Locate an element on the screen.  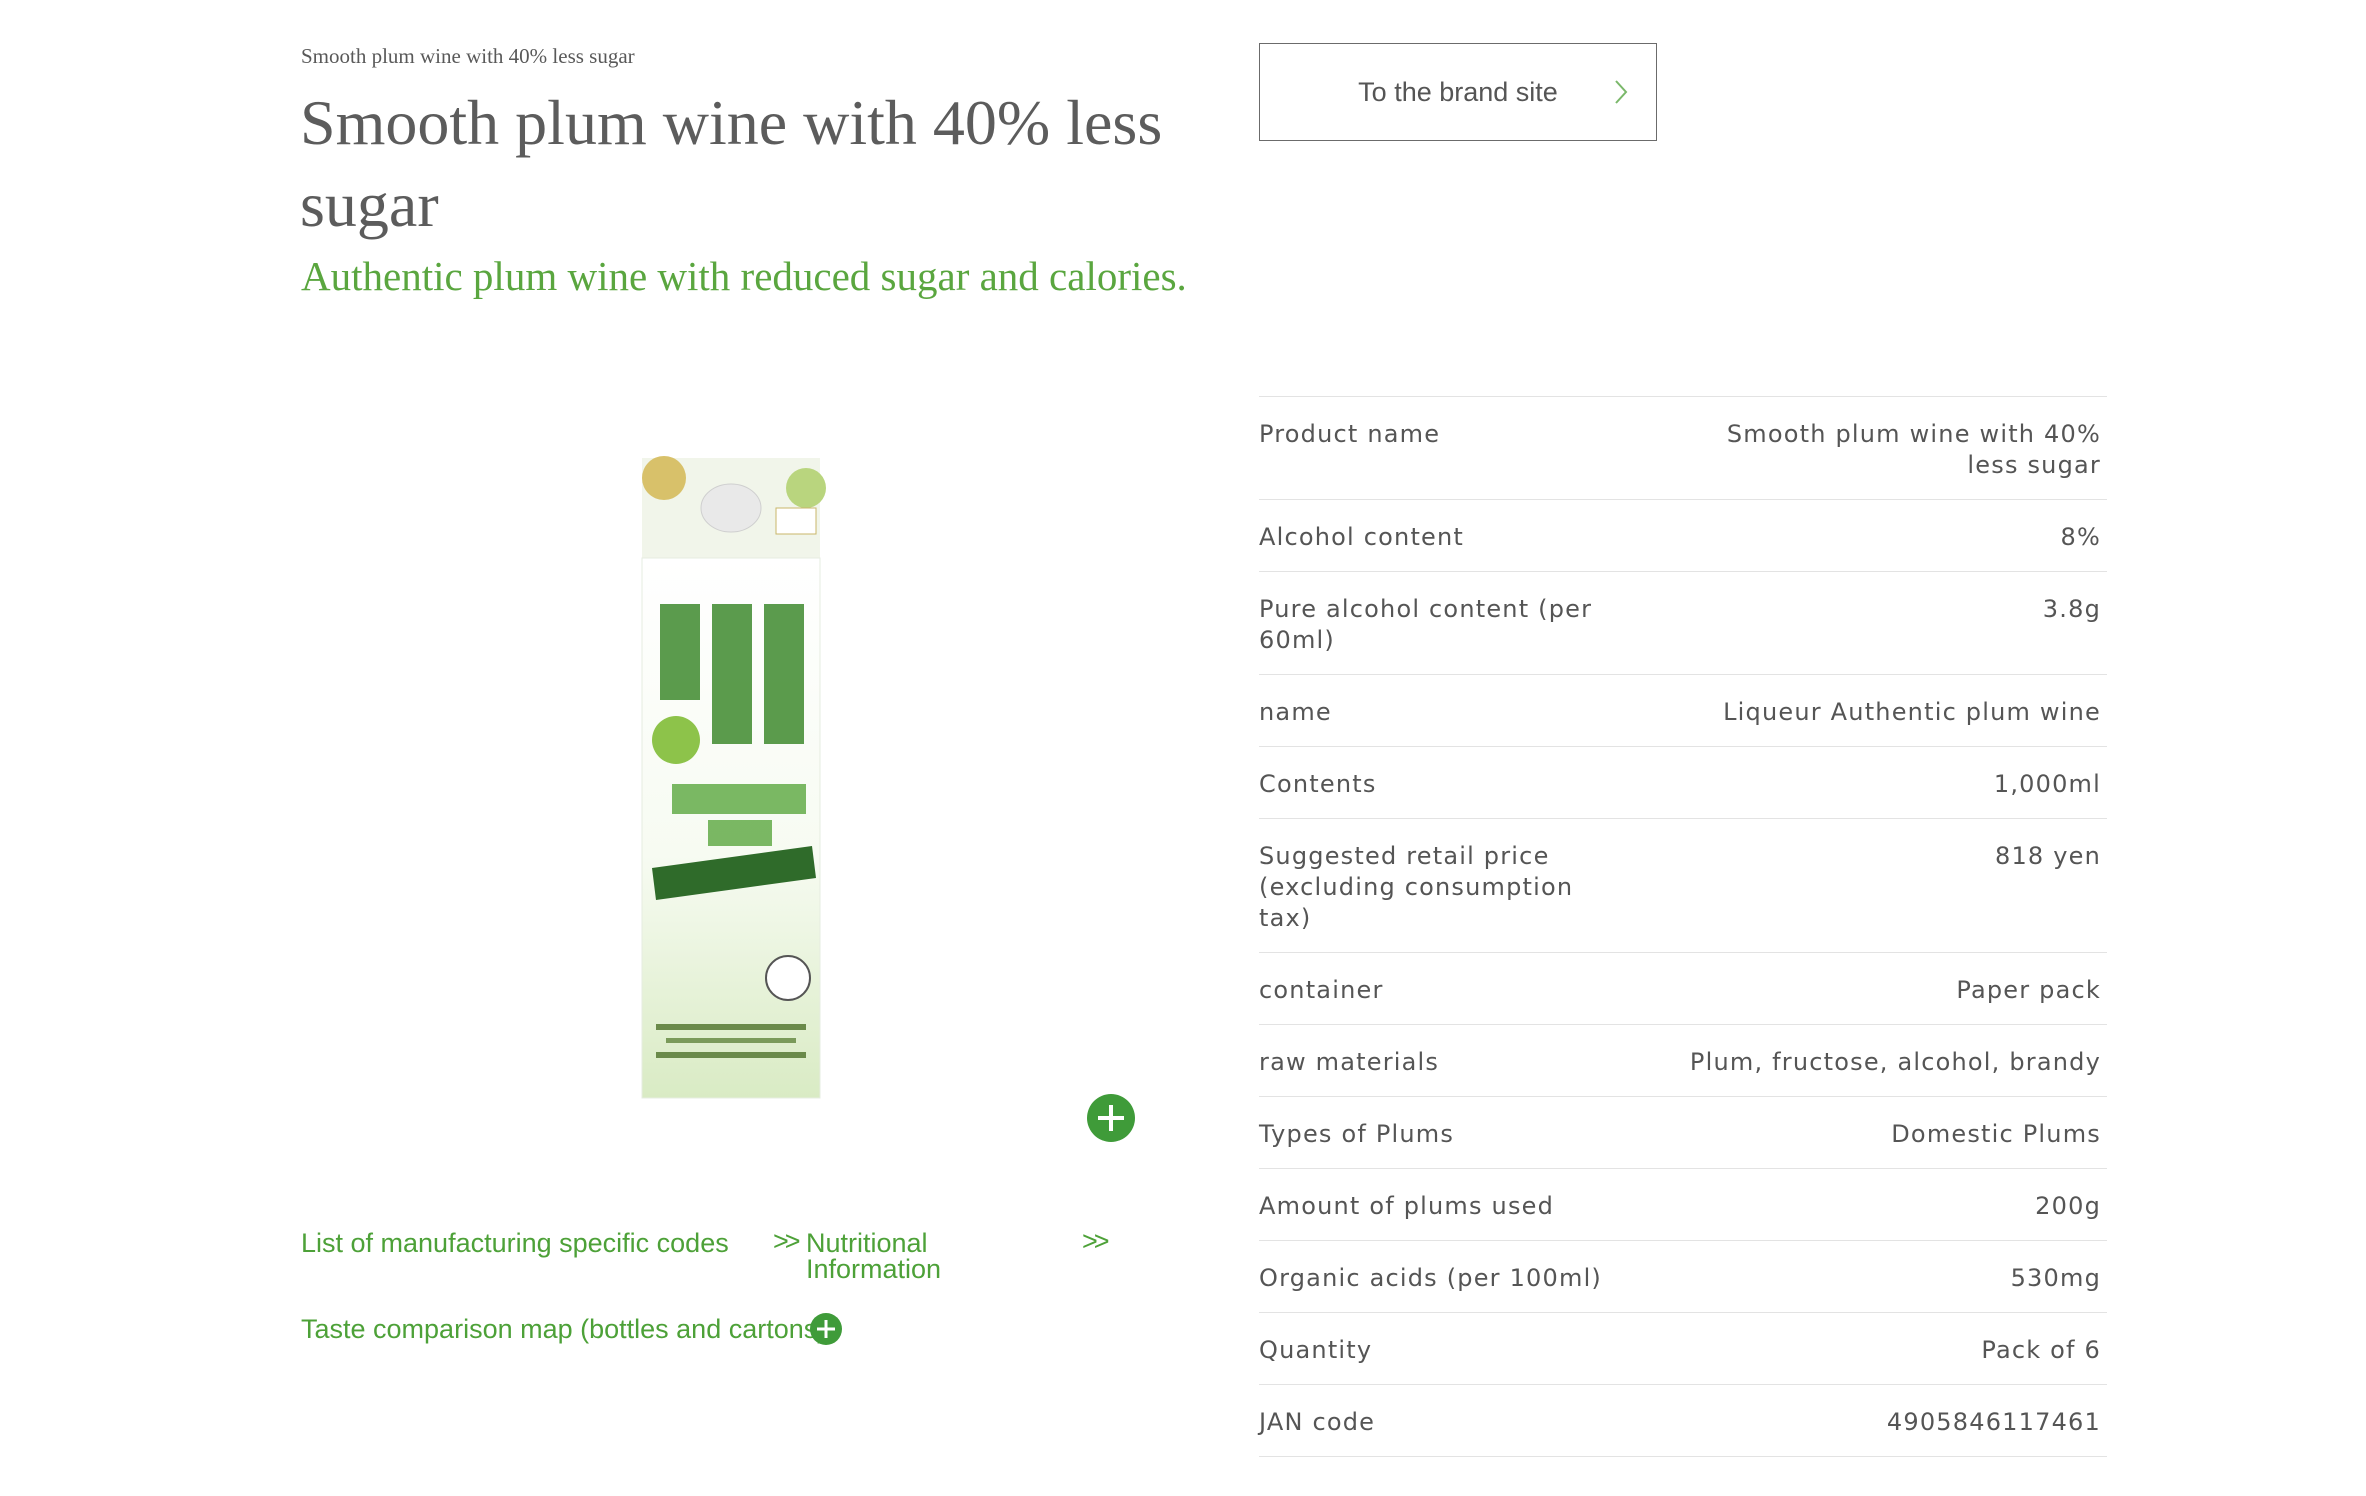
spec-value: Smooth plum wine with 40% less sugar is located at coordinates (1913, 449).